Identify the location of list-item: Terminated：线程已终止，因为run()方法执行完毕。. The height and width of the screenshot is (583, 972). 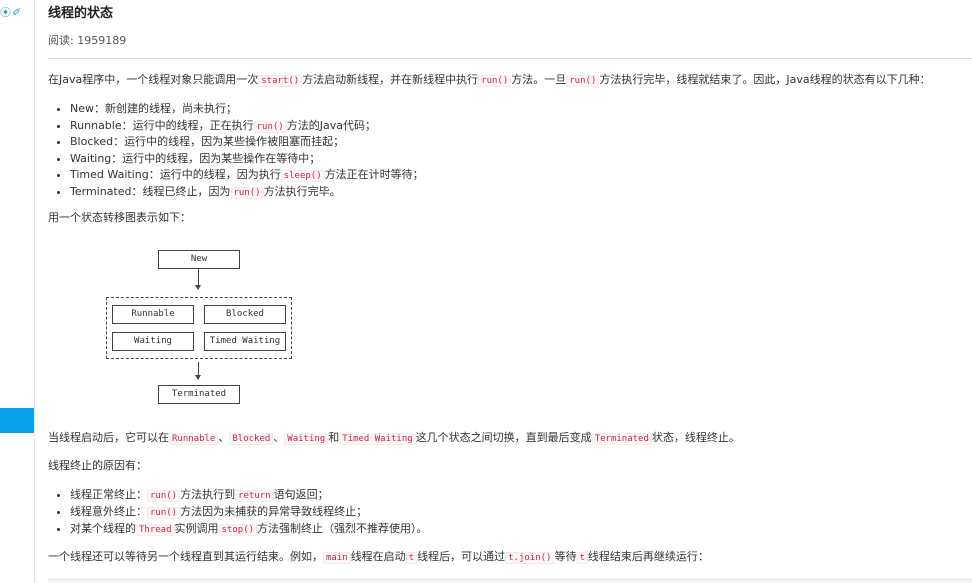
(247, 192).